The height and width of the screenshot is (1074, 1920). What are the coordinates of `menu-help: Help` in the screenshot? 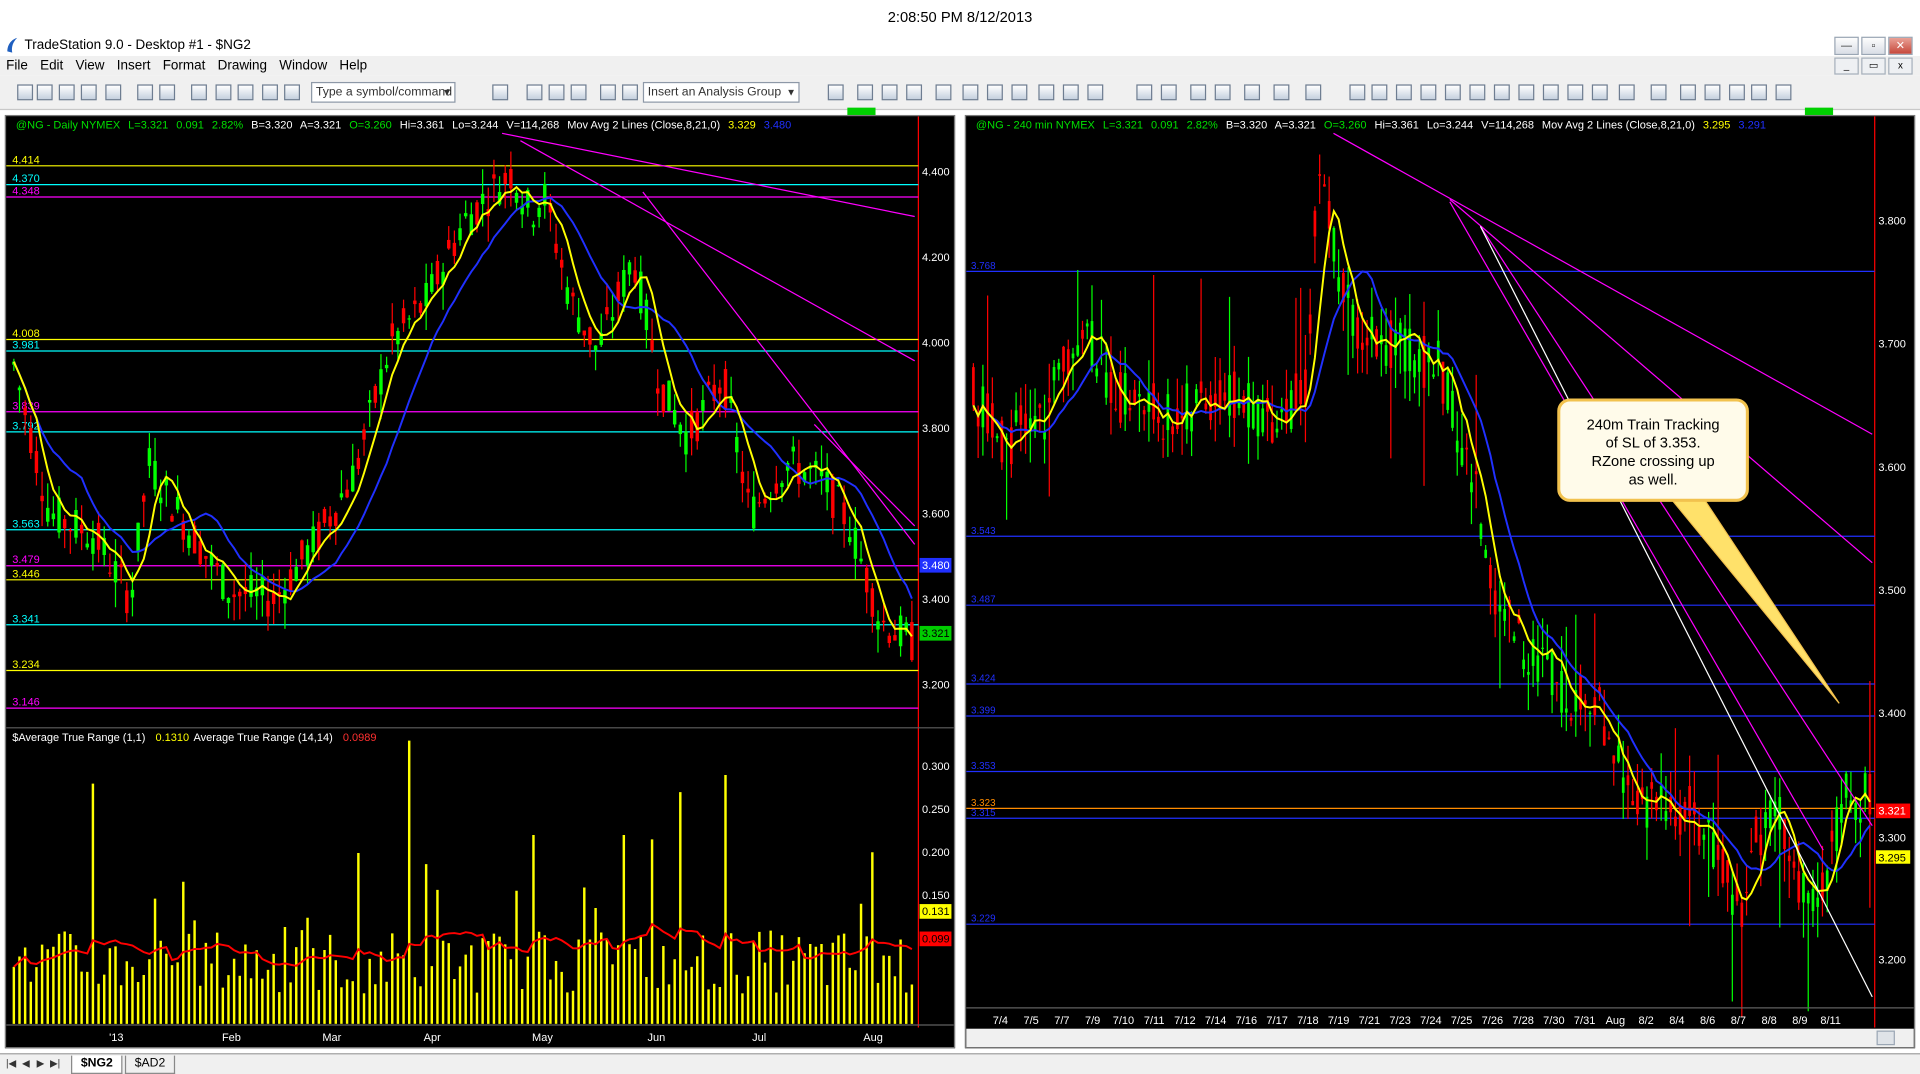 It's located at (353, 66).